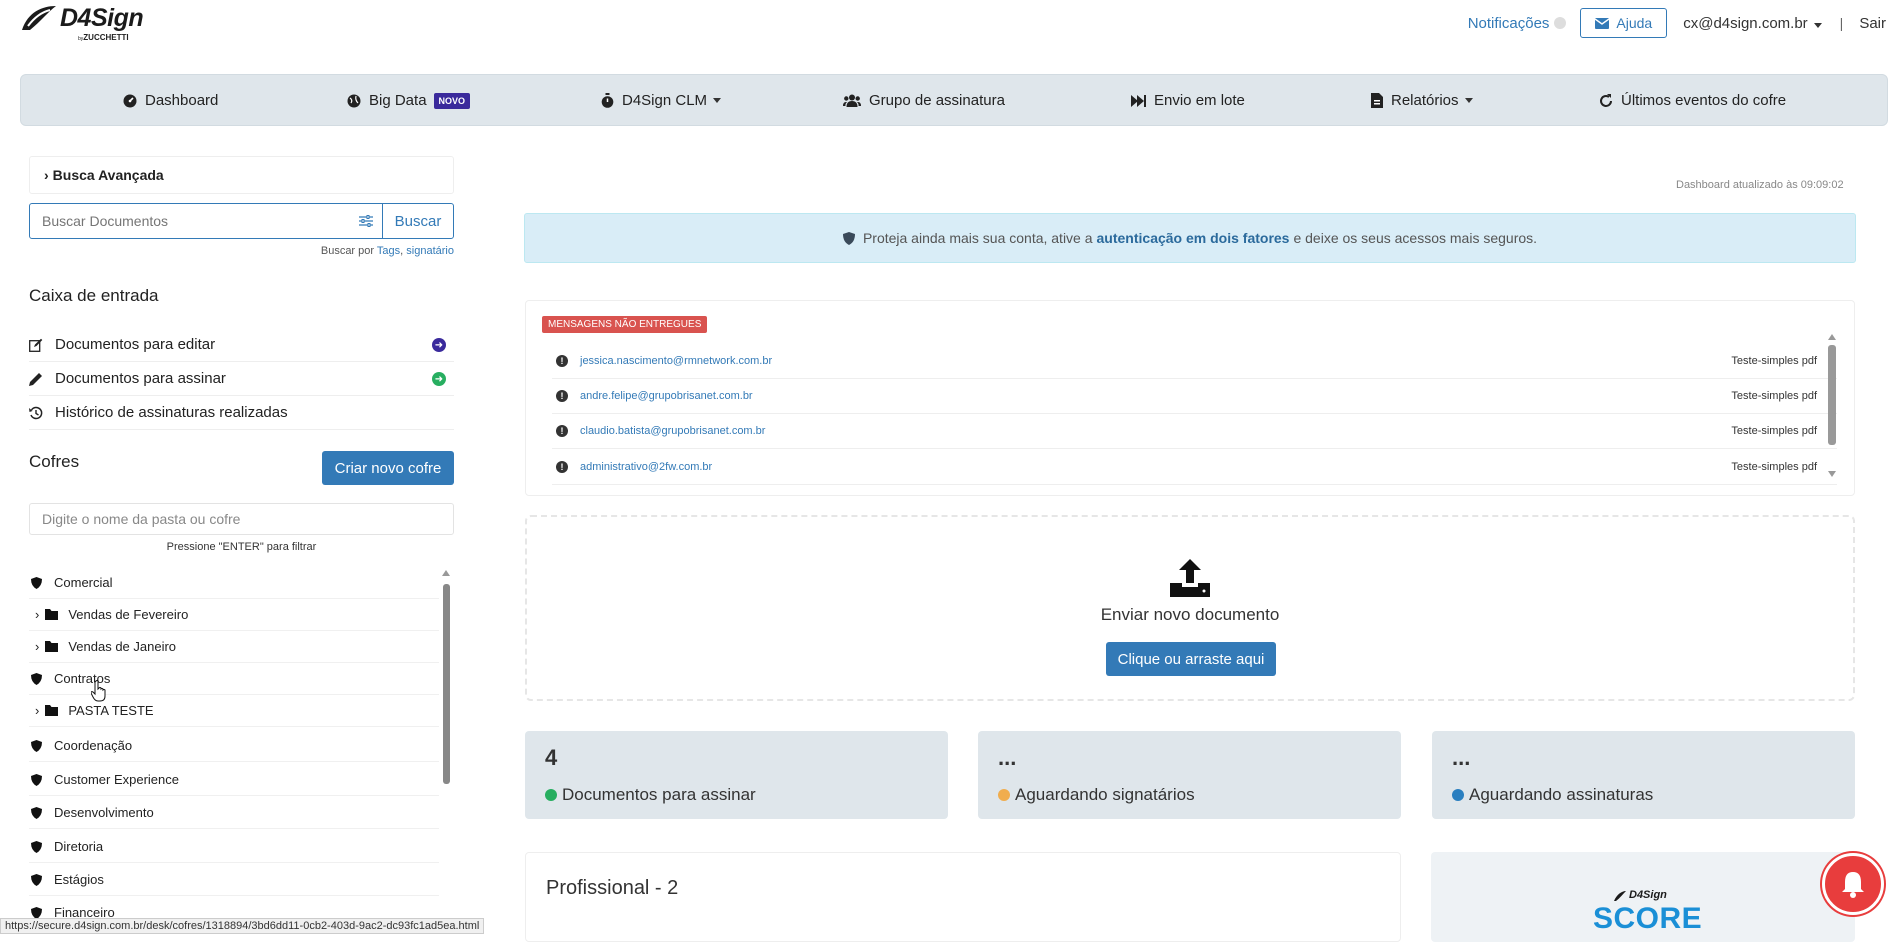 This screenshot has width=1904, height=942. What do you see at coordinates (366, 221) in the screenshot?
I see `filter-settings-icon` at bounding box center [366, 221].